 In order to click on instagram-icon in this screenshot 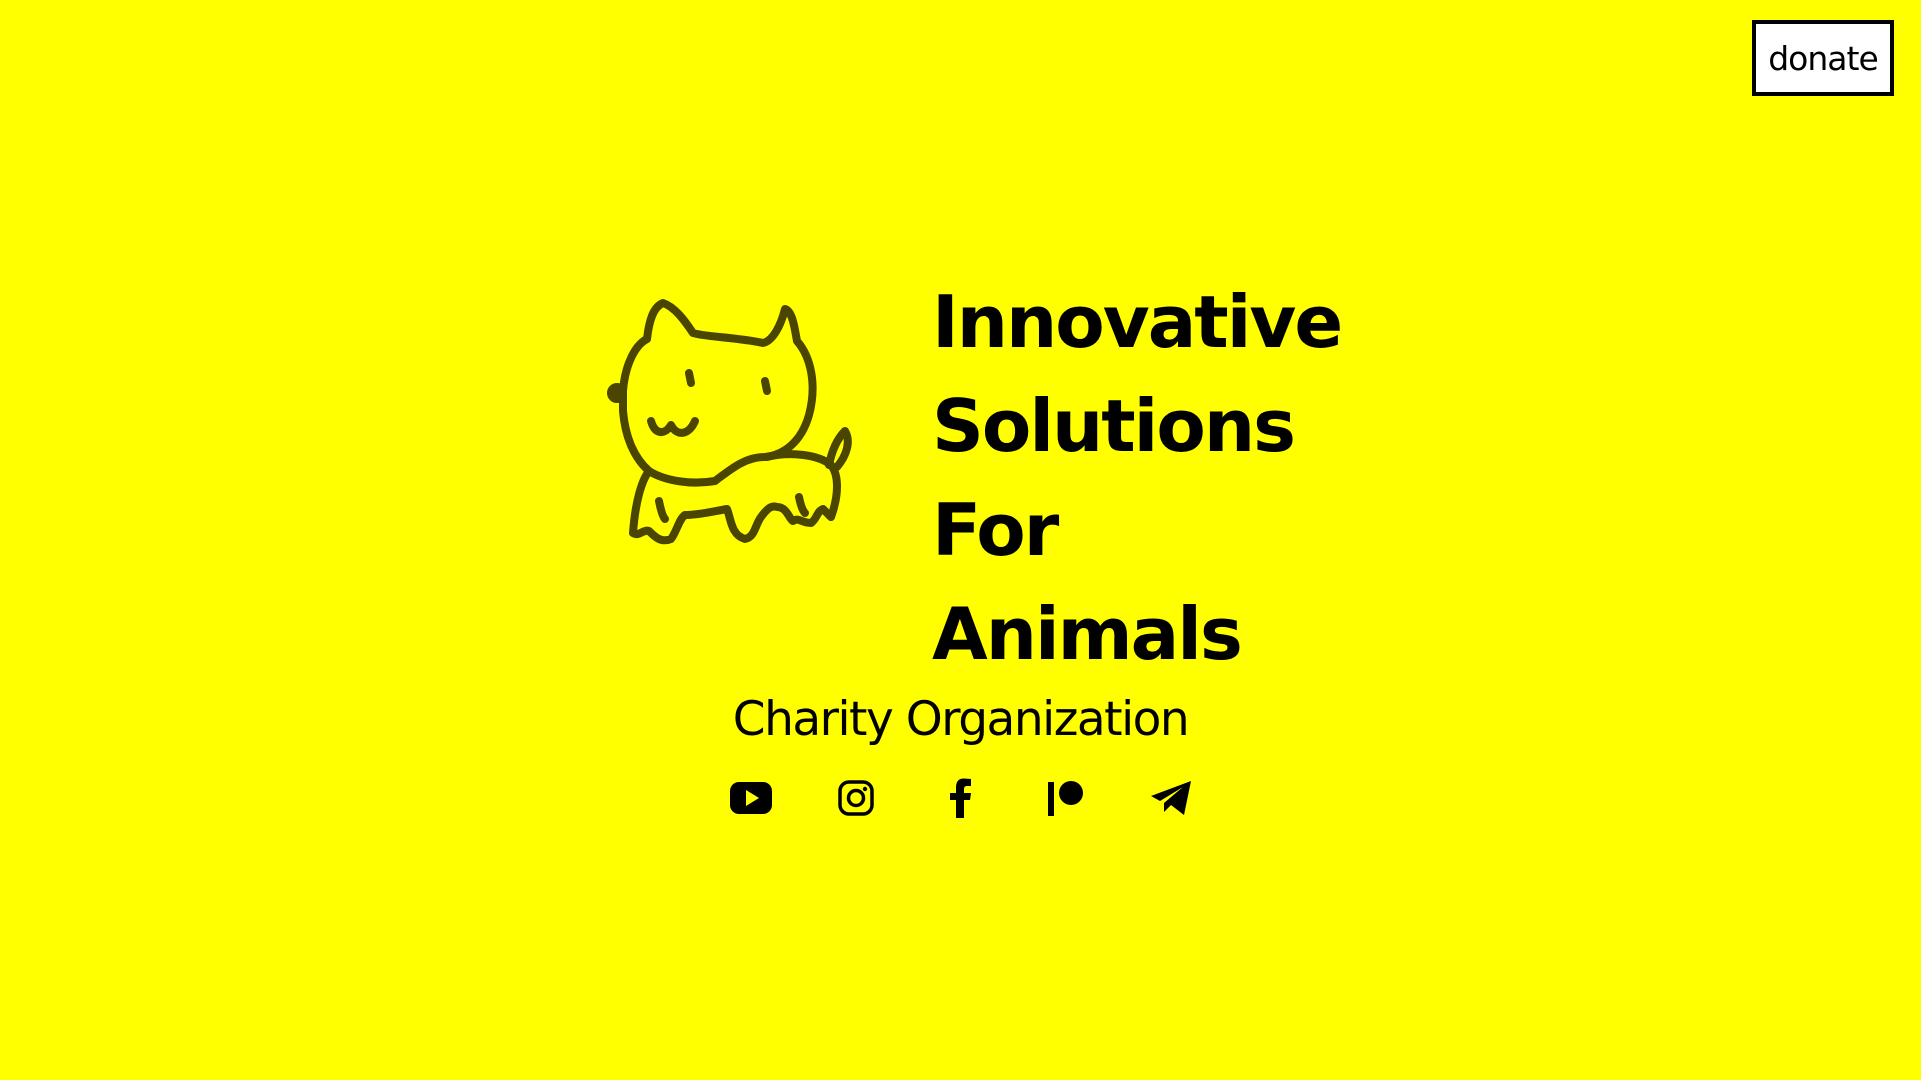, I will do `click(855, 798)`.